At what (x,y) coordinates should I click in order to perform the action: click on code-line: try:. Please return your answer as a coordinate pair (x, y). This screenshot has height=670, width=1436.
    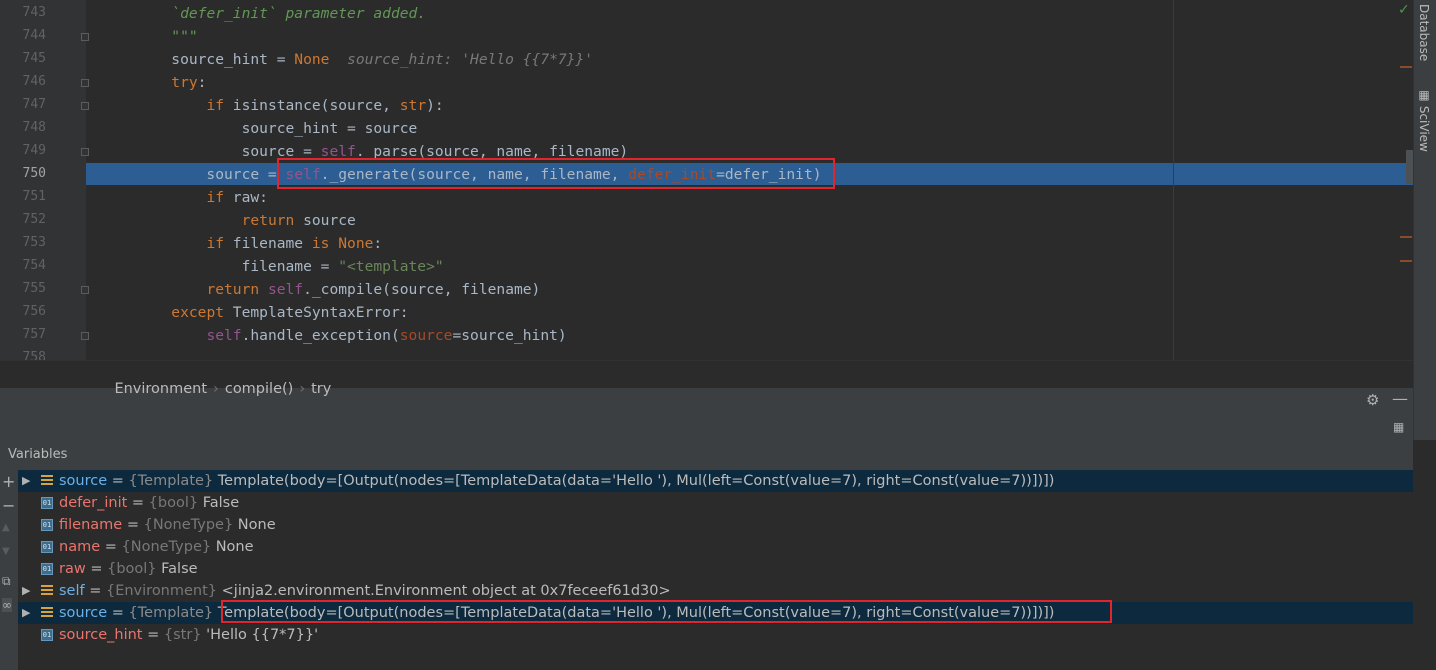
    Looking at the image, I should click on (153, 82).